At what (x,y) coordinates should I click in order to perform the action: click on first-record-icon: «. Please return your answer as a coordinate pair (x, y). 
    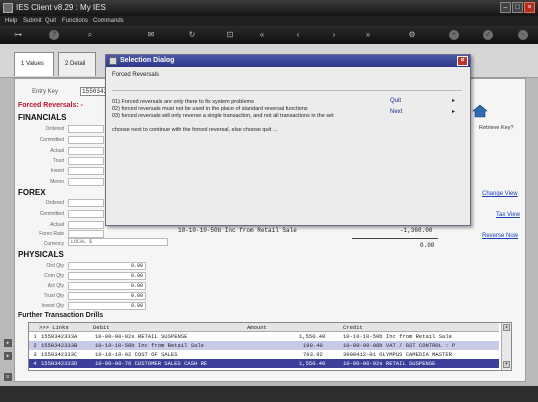
    Looking at the image, I should click on (262, 35).